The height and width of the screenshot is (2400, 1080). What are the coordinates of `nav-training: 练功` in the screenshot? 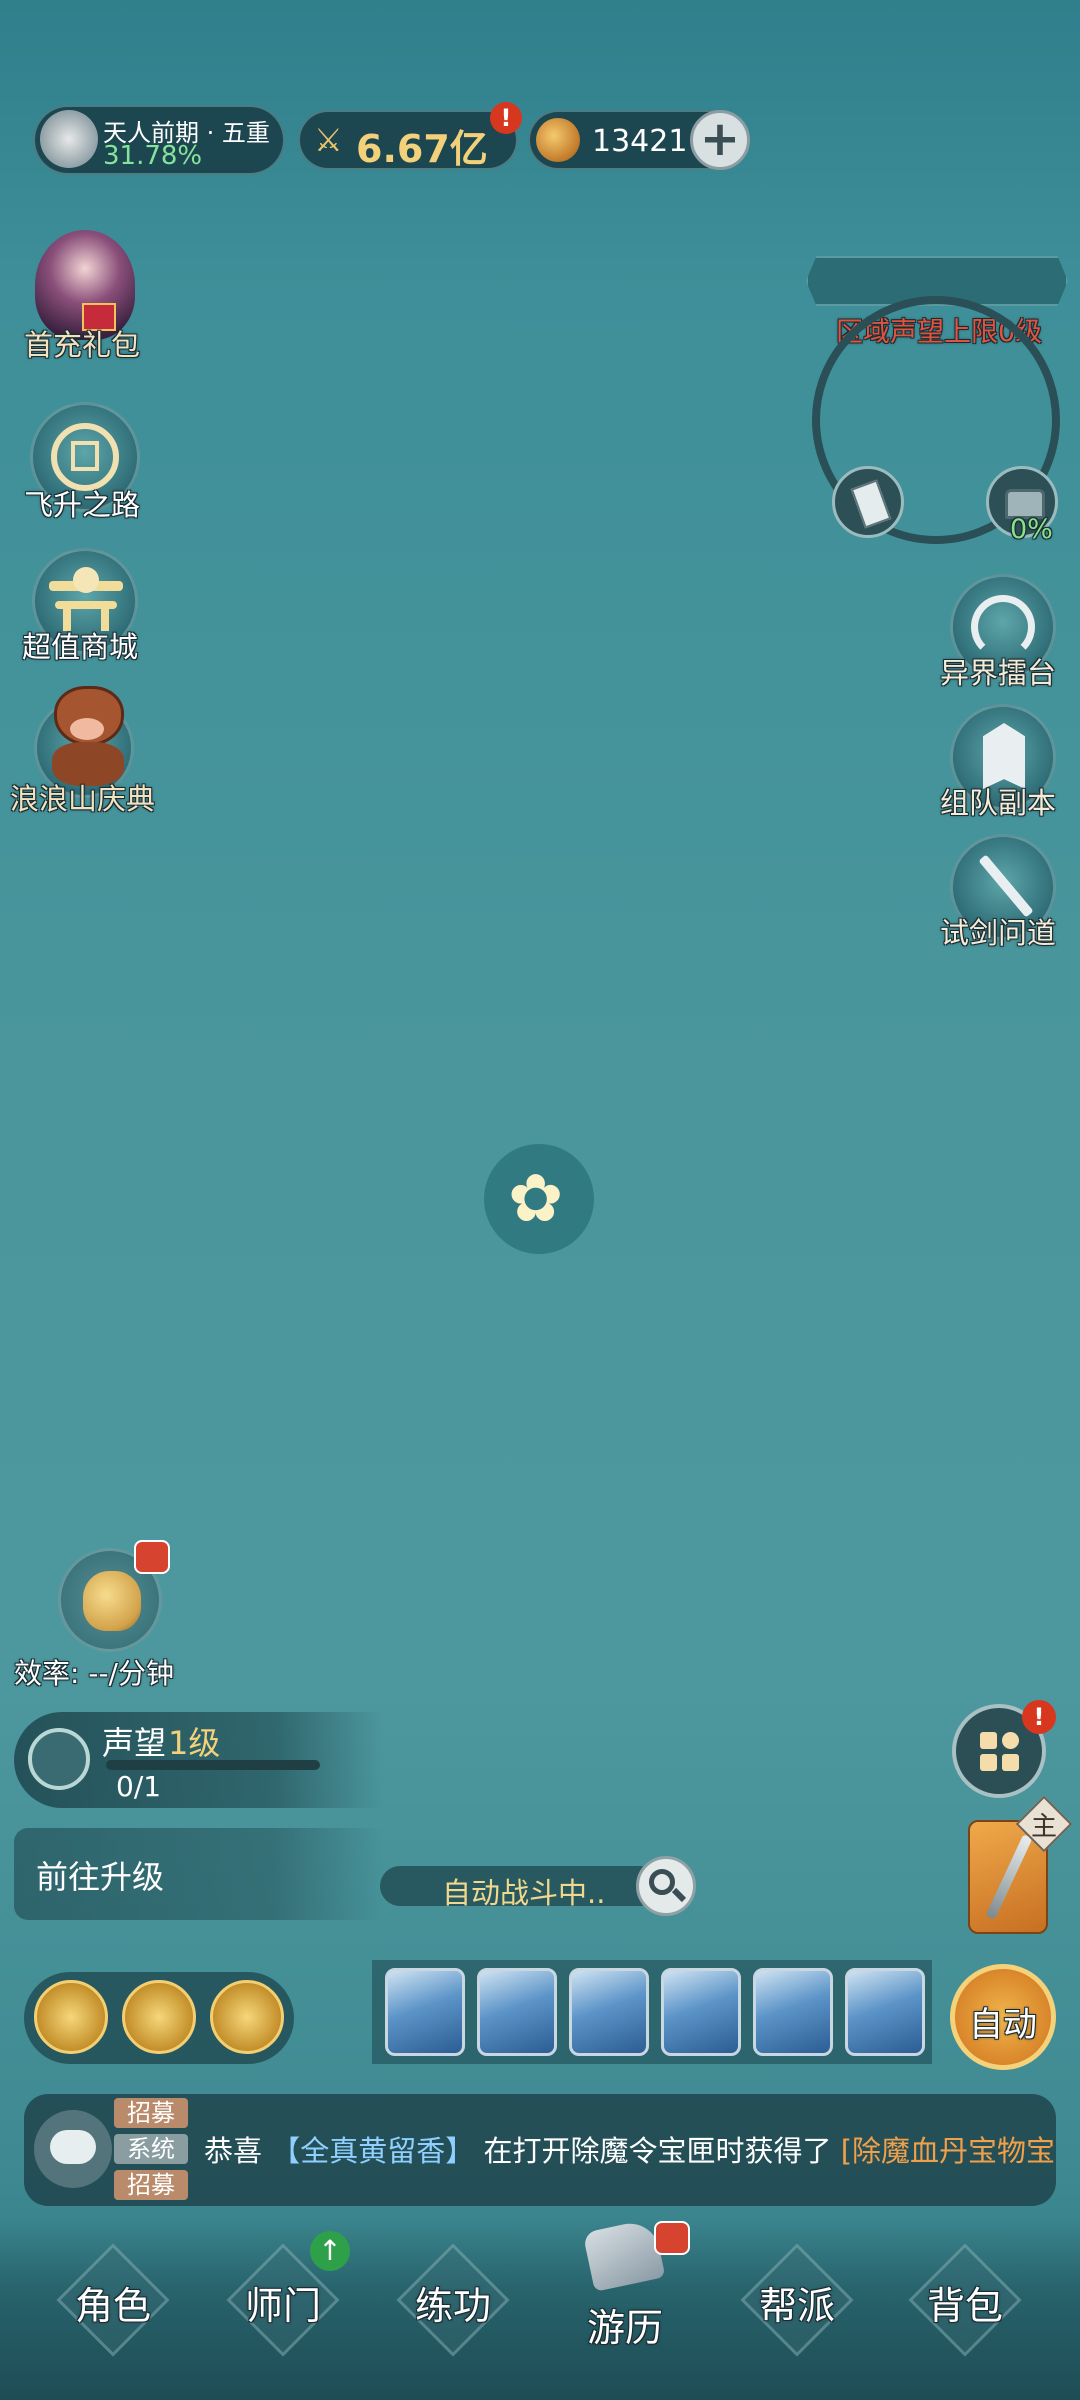 It's located at (453, 2304).